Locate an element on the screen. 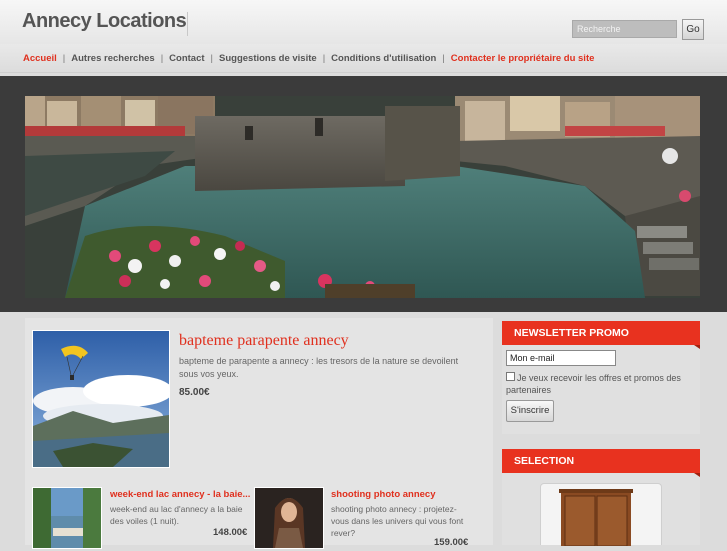  card-price: 159.00€ is located at coordinates (451, 542).